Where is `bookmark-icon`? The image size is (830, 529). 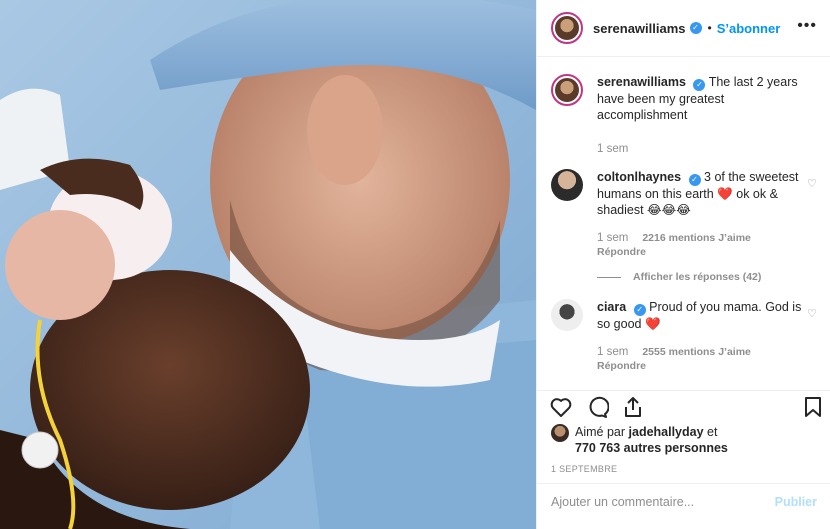 bookmark-icon is located at coordinates (813, 407).